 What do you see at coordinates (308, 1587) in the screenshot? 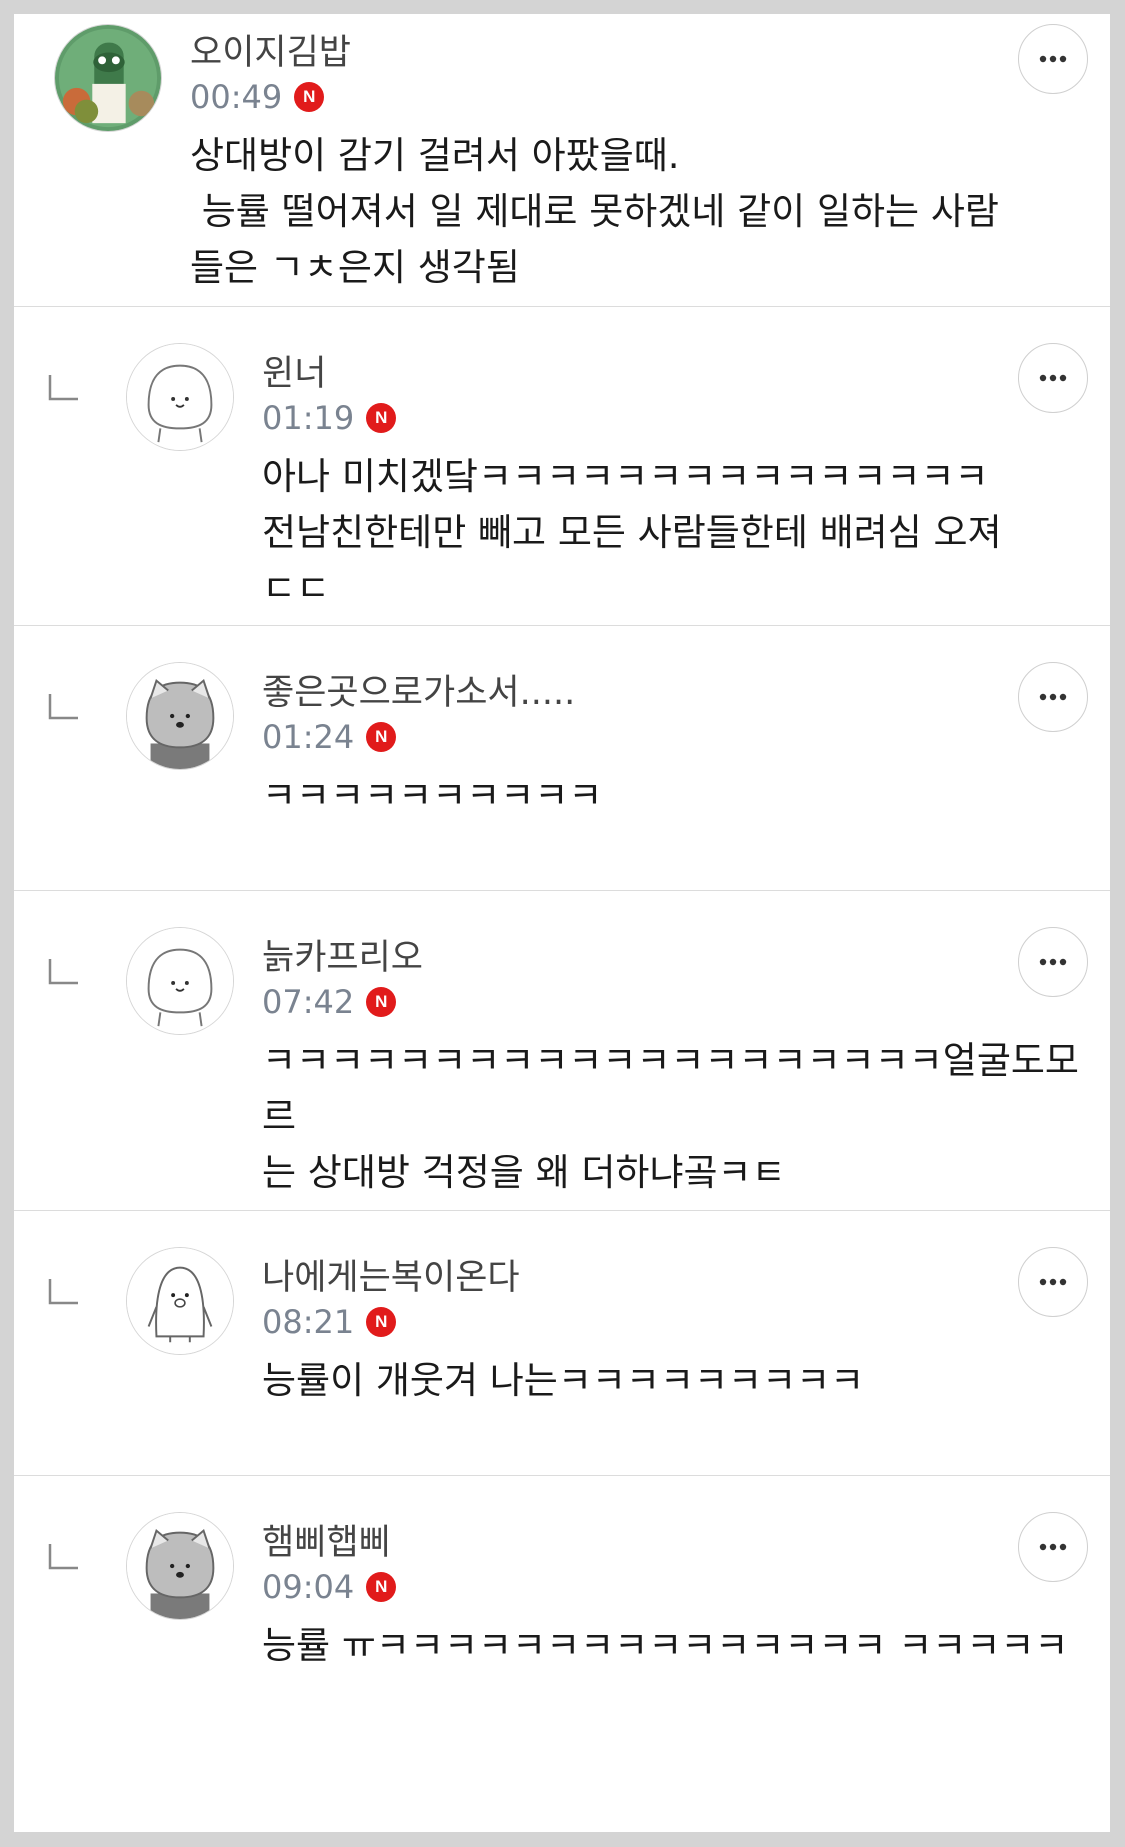
I see `timestamp: 09:04` at bounding box center [308, 1587].